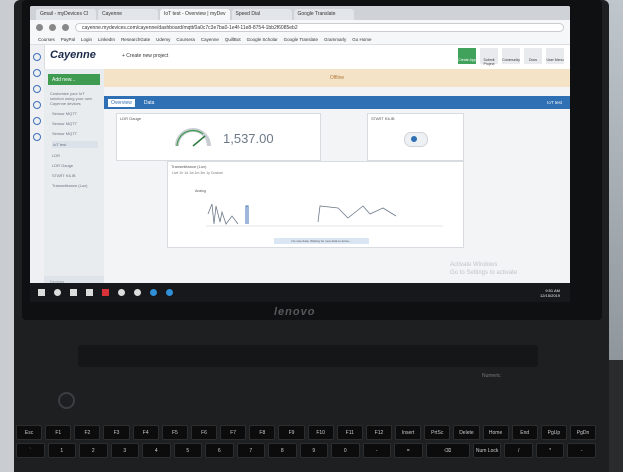 The width and height of the screenshot is (623, 472). I want to click on key-5: 5, so click(187, 450).